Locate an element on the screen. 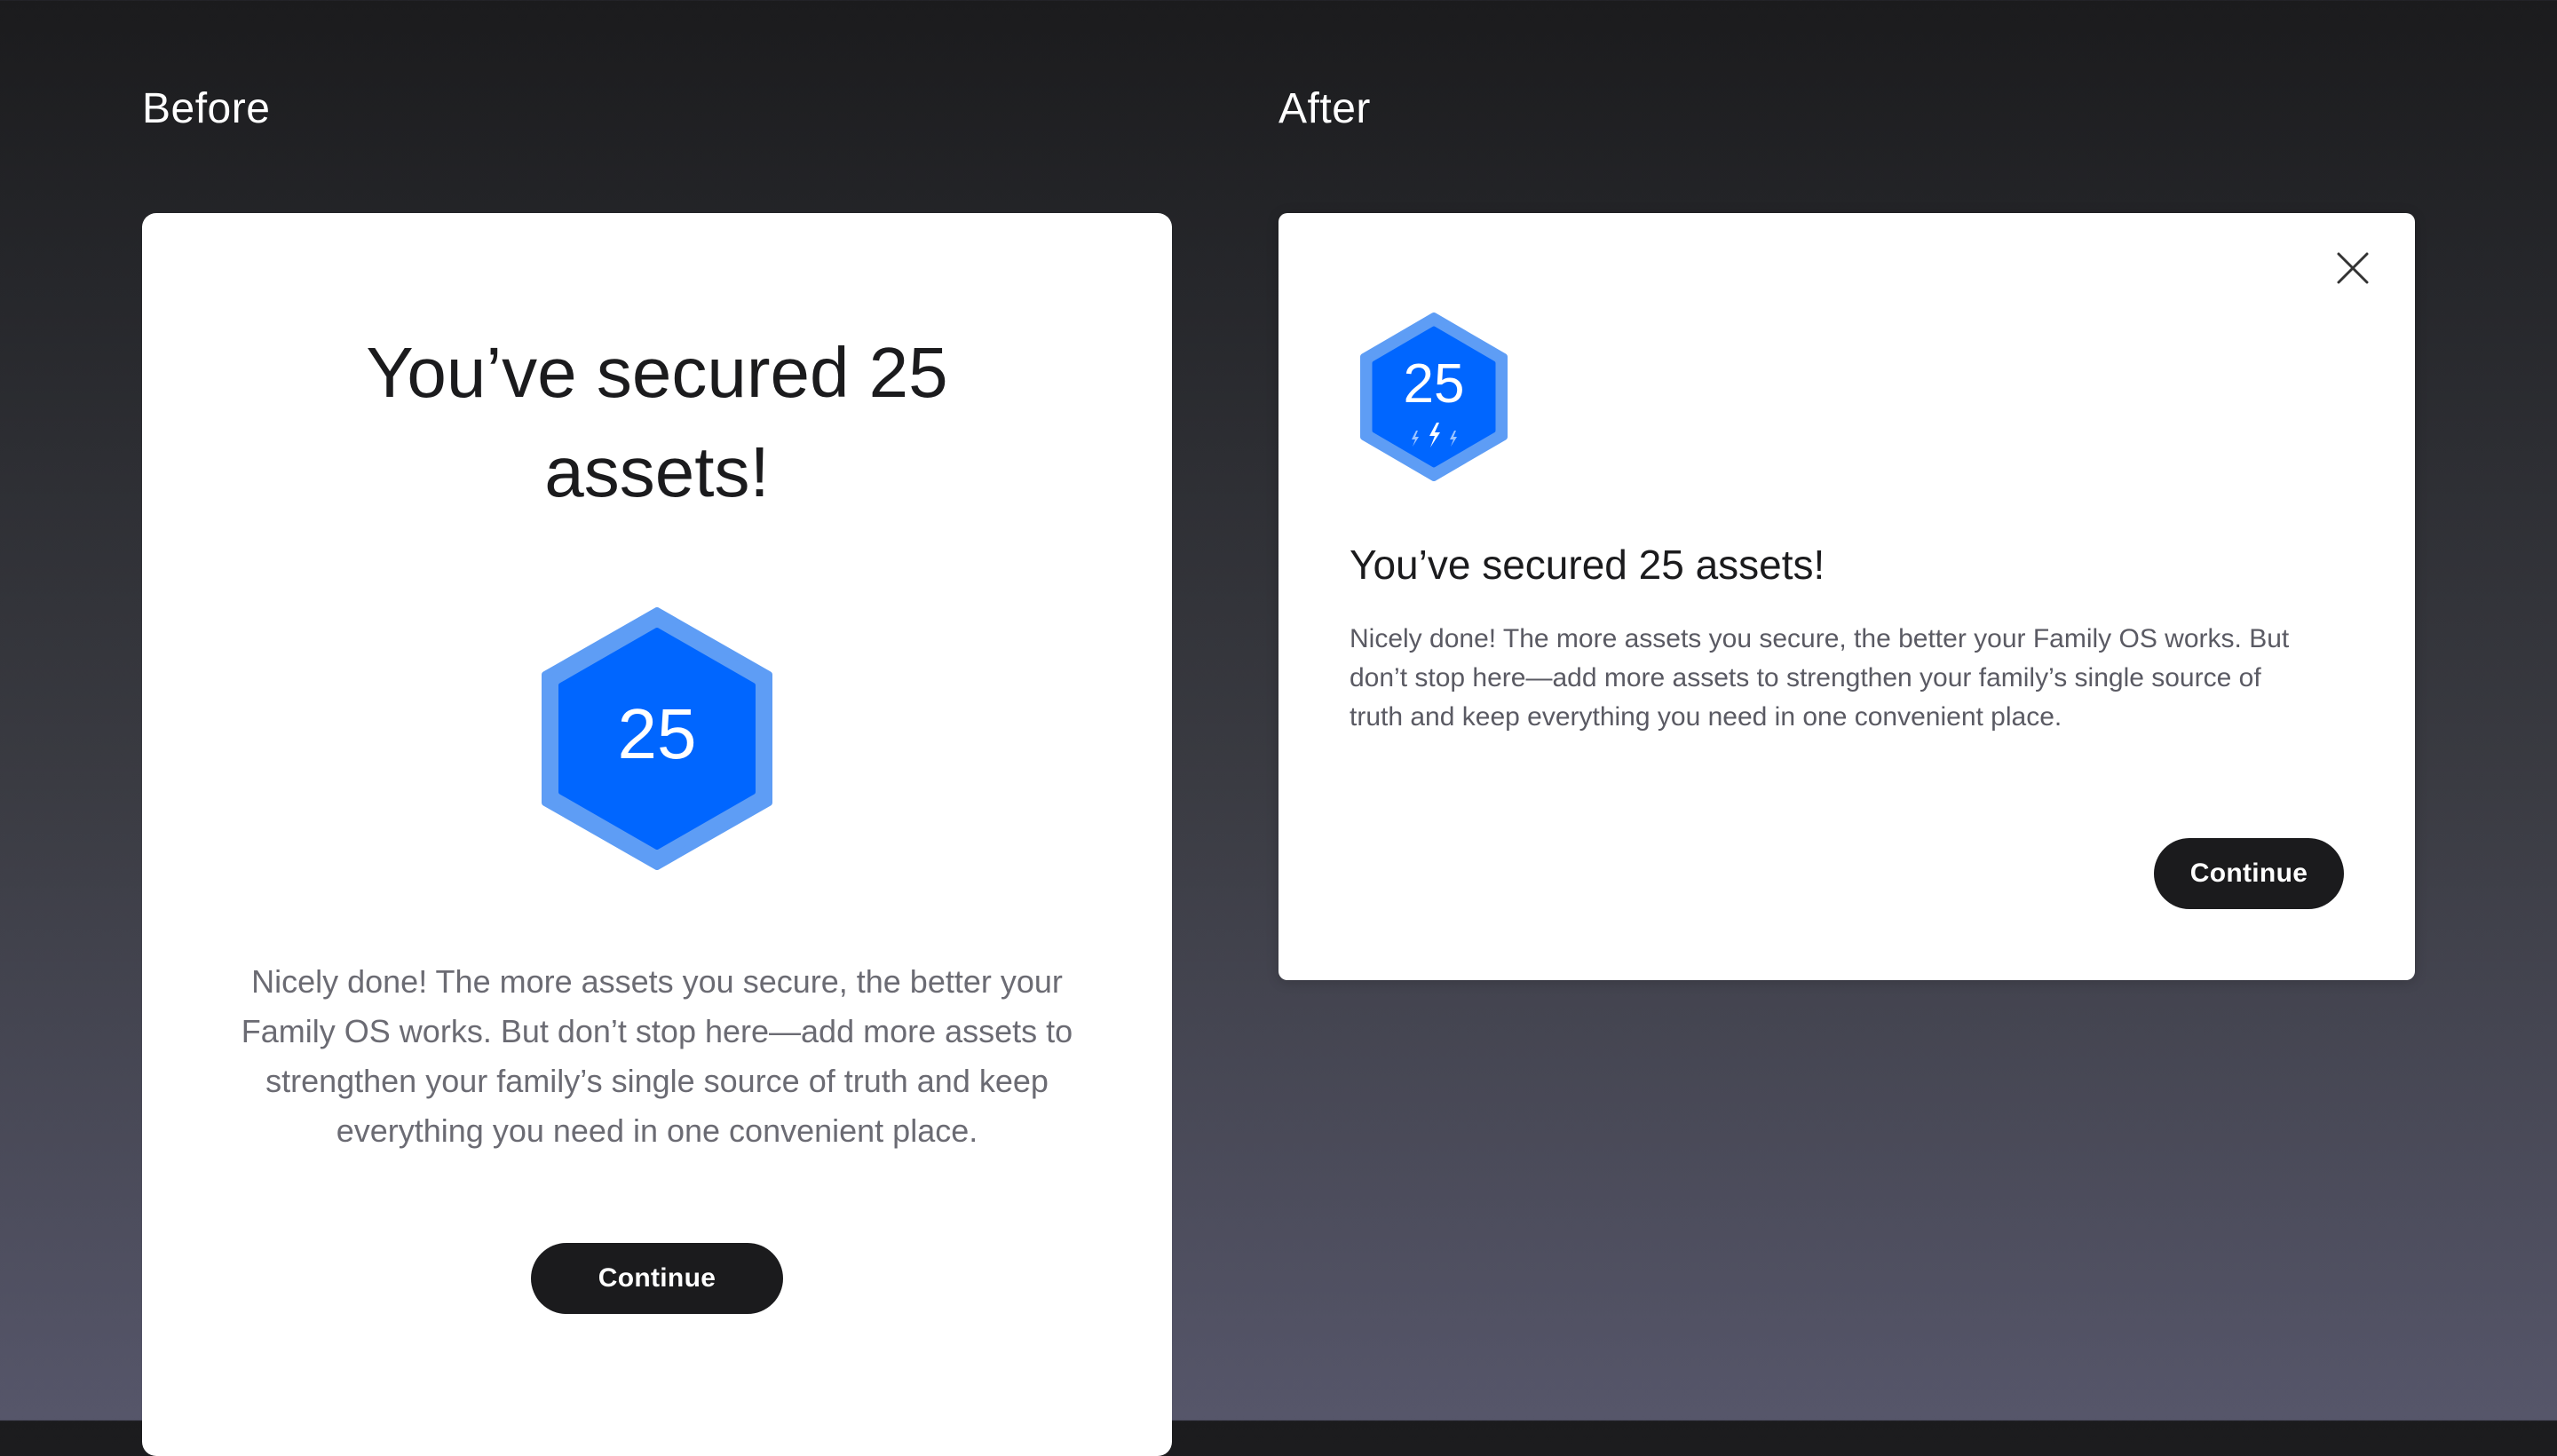 This screenshot has height=1456, width=2557. after-continue-button: Continue is located at coordinates (2249, 873).